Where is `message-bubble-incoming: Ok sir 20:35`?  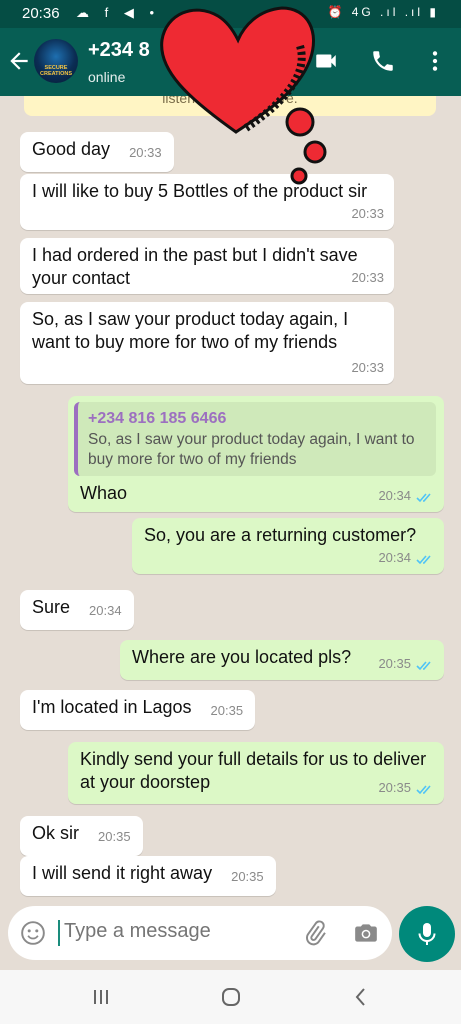
message-bubble-incoming: Ok sir 20:35 is located at coordinates (81, 836).